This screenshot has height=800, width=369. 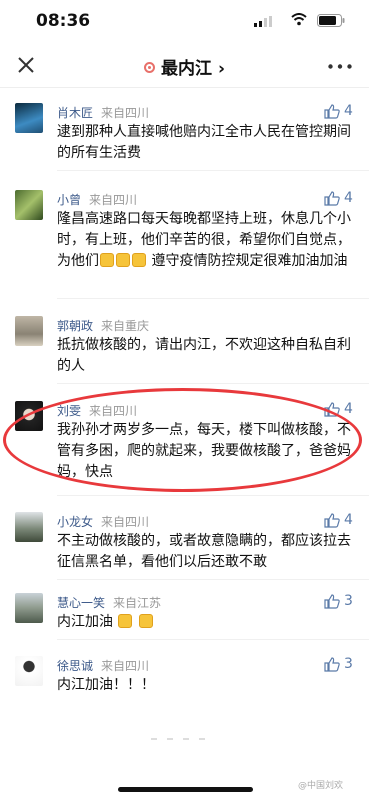 I want to click on watermark: @中国刘欢, so click(x=321, y=786).